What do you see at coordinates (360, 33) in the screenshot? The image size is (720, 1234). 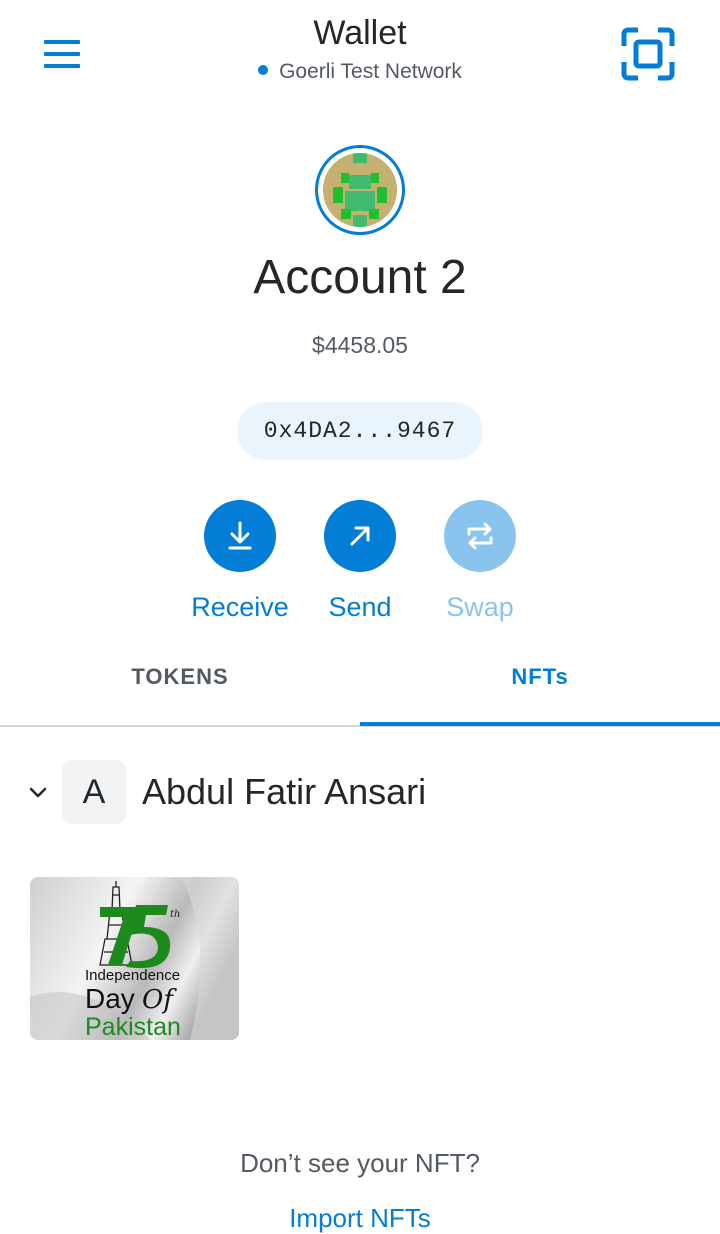 I see `page-title: Wallet` at bounding box center [360, 33].